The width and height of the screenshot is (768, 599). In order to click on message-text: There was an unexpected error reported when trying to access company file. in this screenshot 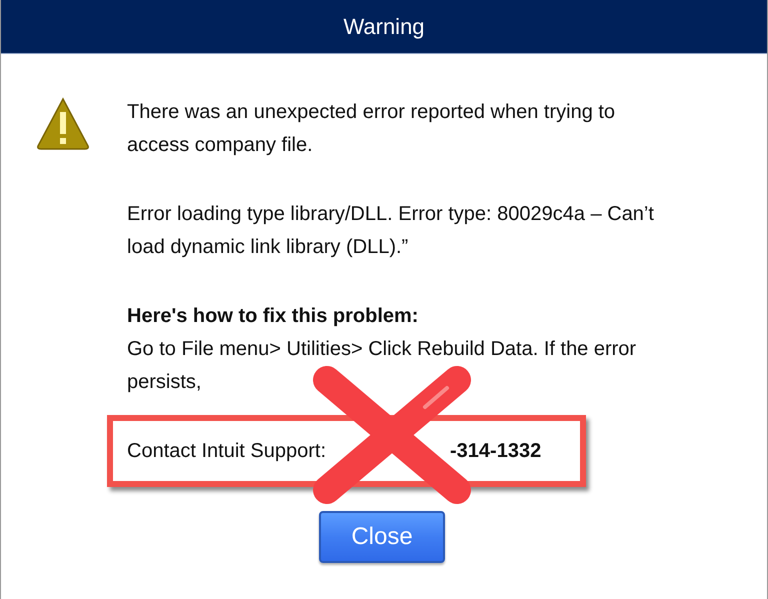, I will do `click(371, 129)`.